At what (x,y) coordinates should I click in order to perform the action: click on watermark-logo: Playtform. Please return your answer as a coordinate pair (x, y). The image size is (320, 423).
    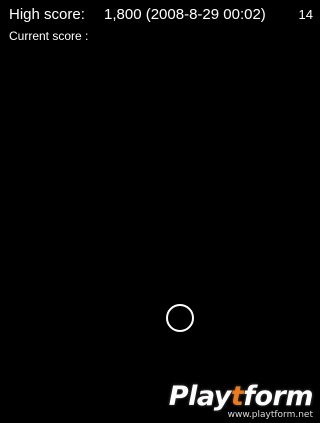
    Looking at the image, I should click on (241, 396).